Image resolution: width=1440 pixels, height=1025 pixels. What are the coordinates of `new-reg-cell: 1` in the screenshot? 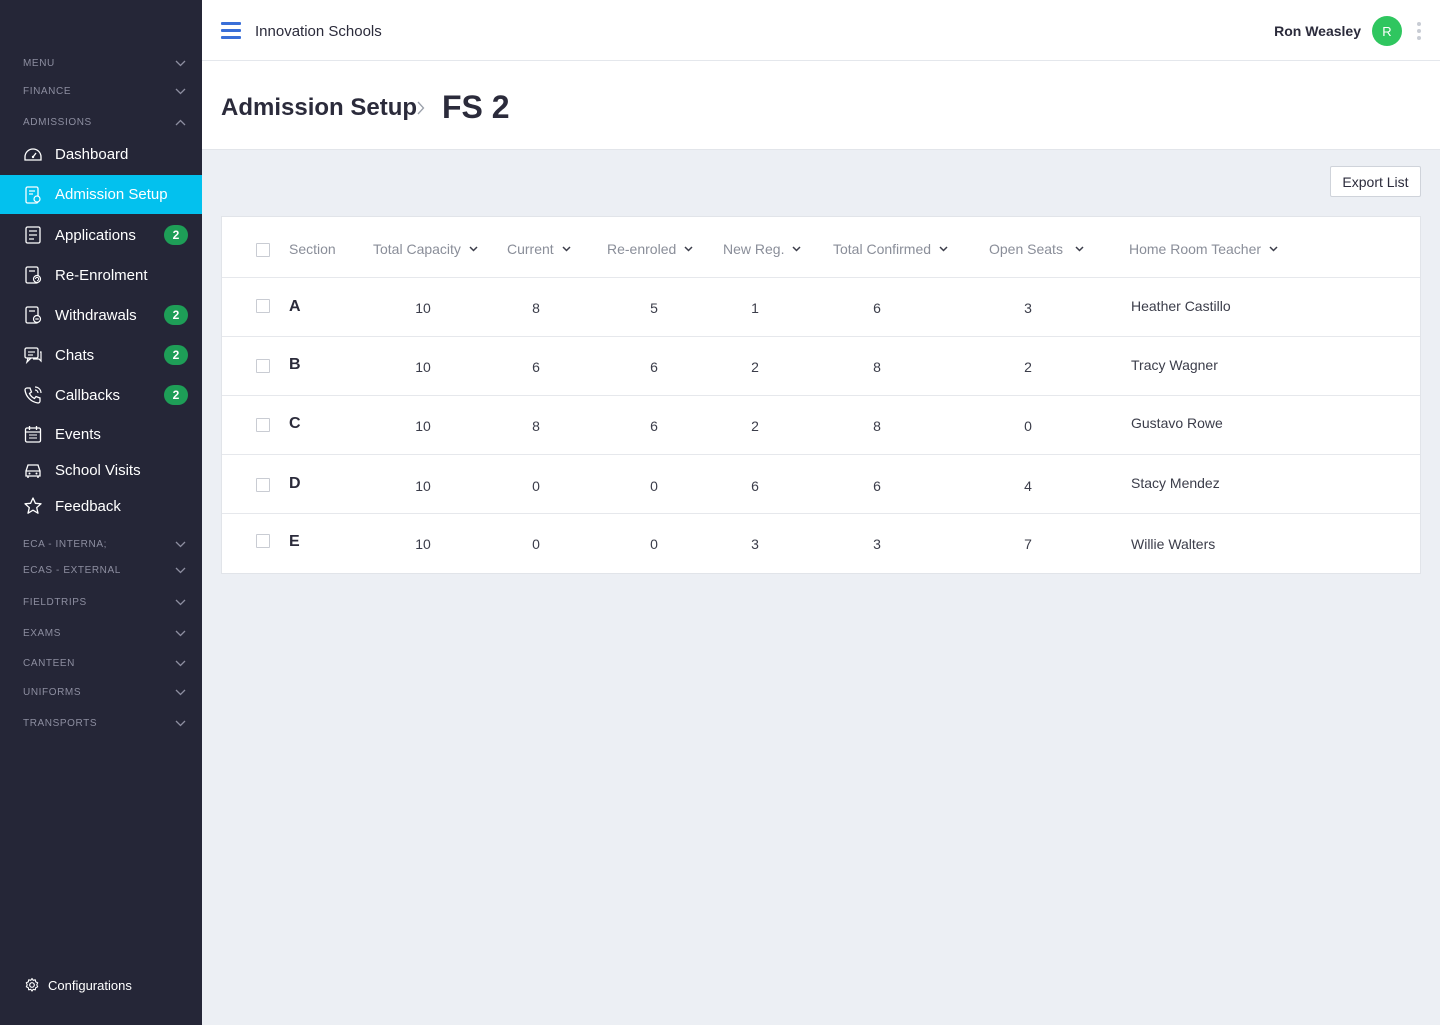 It's located at (755, 308).